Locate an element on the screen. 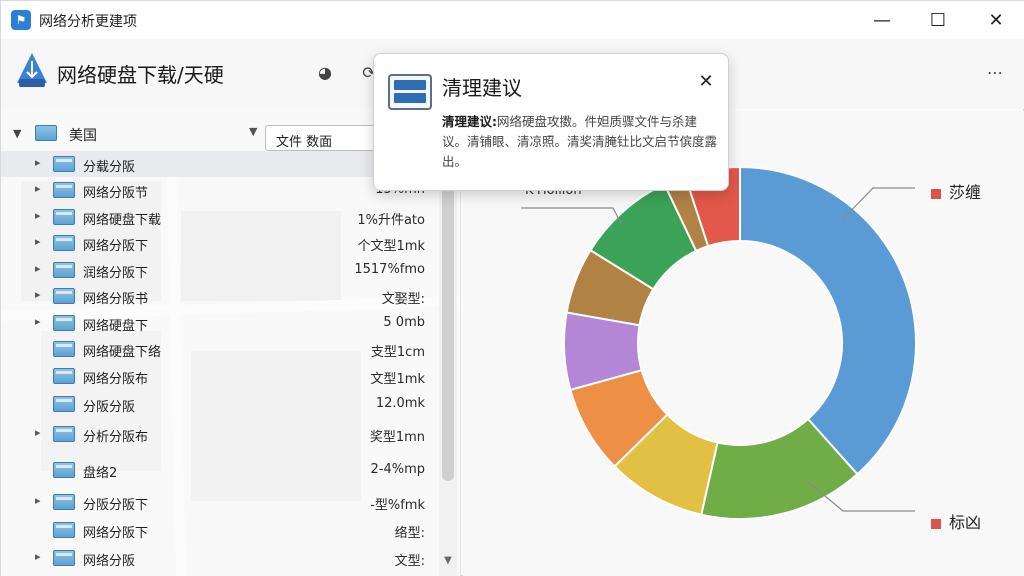  legend-label-top: 莎缠 is located at coordinates (965, 192).